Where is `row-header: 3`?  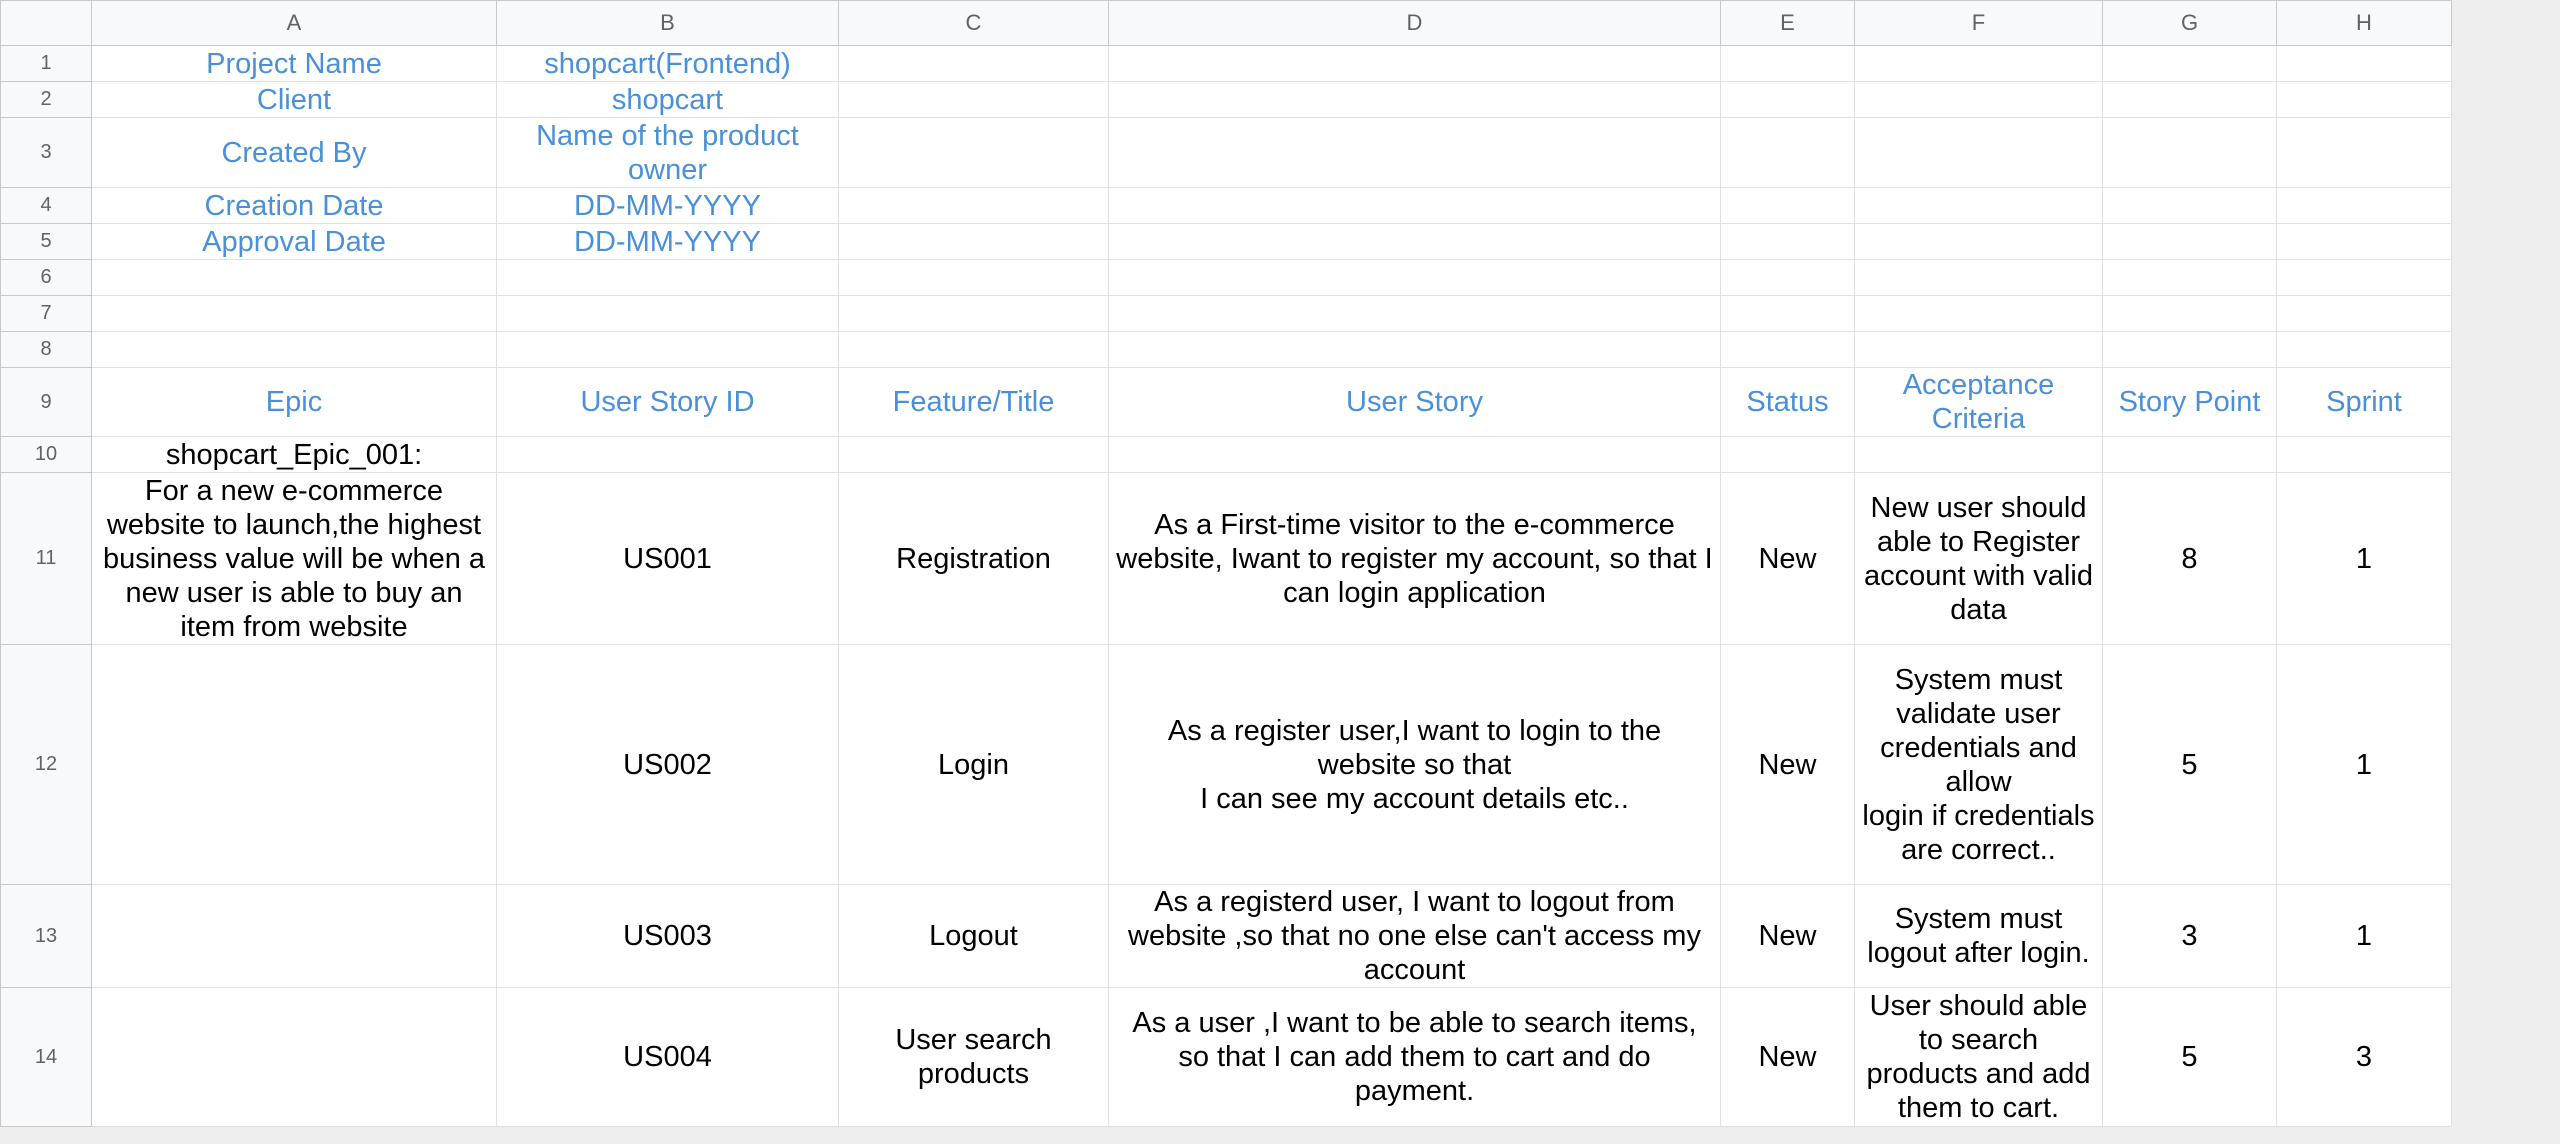
row-header: 3 is located at coordinates (46, 152).